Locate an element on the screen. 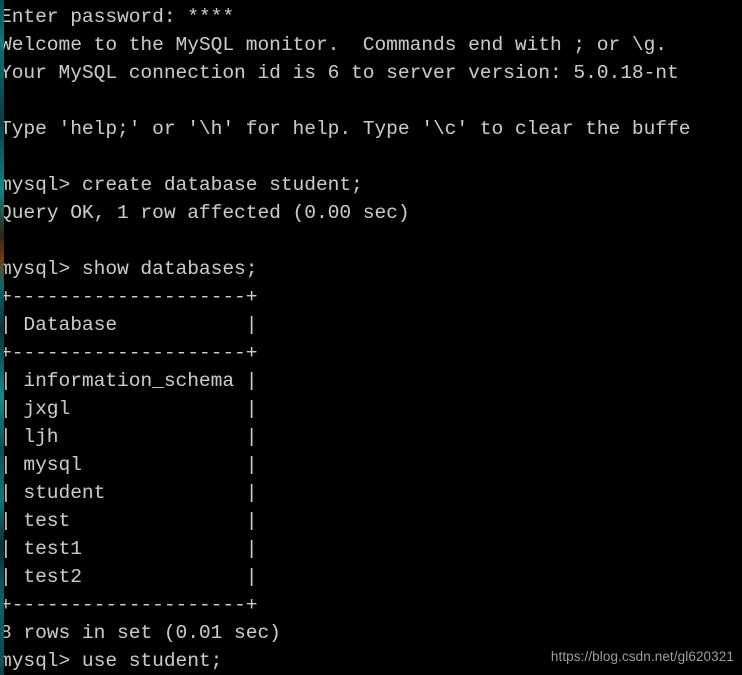 The height and width of the screenshot is (675, 742). table-row: | information_schema | is located at coordinates (129, 381).